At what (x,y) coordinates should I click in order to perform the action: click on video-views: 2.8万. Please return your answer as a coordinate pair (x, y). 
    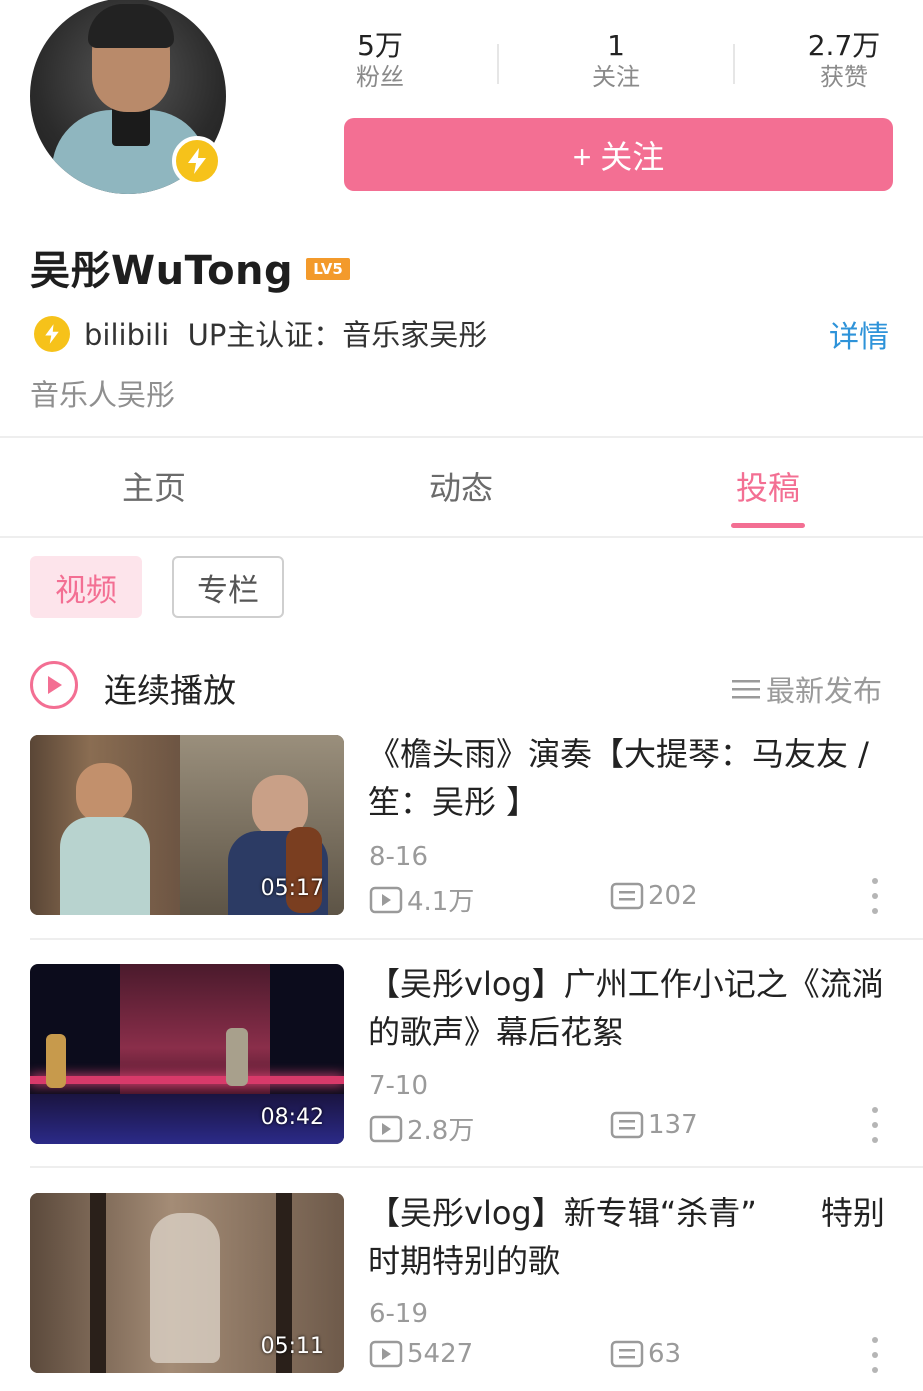
    Looking at the image, I should click on (421, 1128).